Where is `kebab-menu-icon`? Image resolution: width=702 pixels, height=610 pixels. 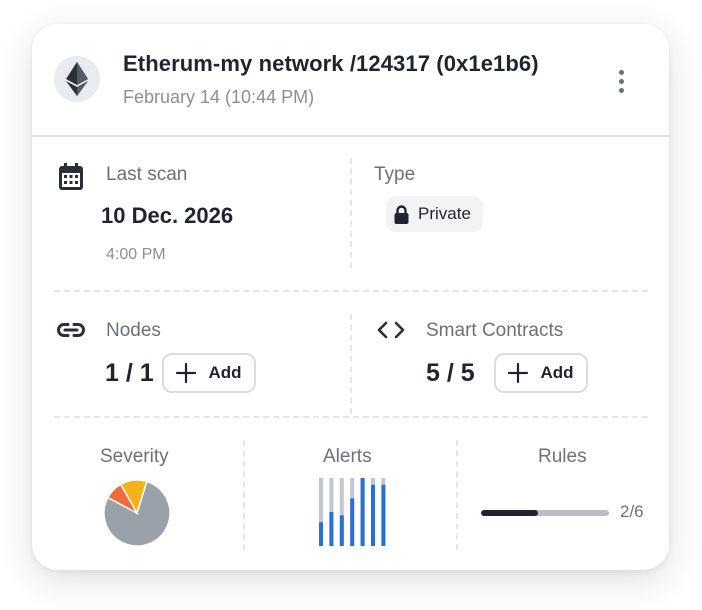
kebab-menu-icon is located at coordinates (621, 81).